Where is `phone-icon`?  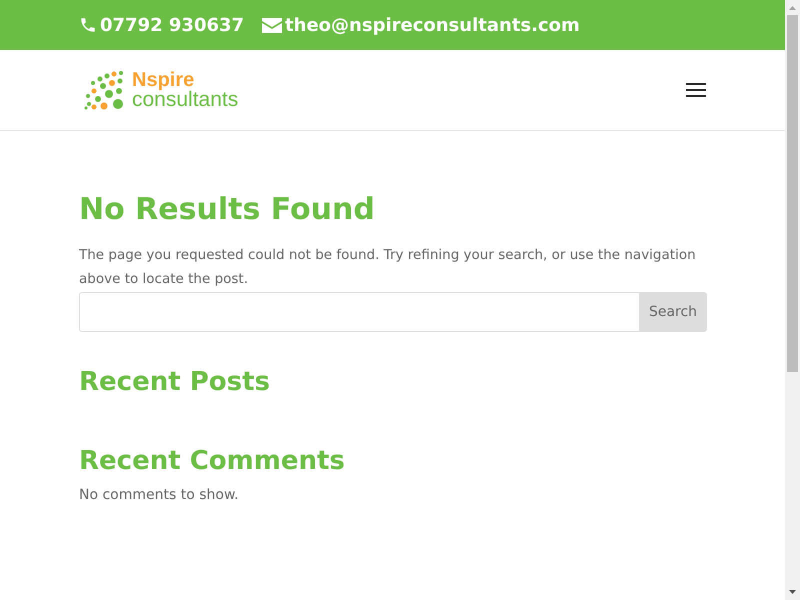 phone-icon is located at coordinates (88, 25).